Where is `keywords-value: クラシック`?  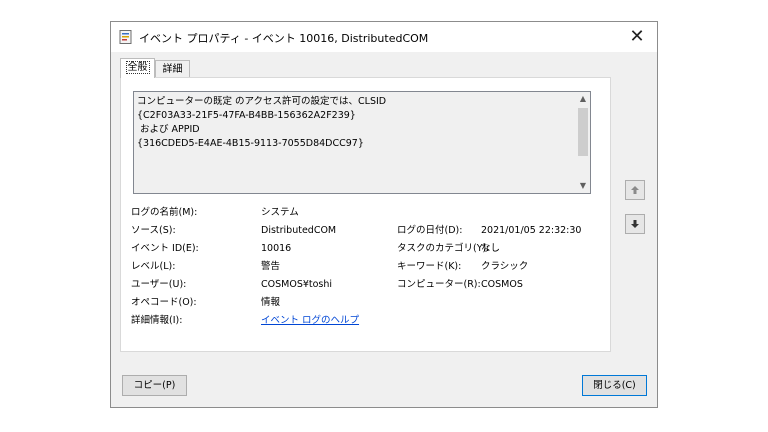 keywords-value: クラシック is located at coordinates (505, 266).